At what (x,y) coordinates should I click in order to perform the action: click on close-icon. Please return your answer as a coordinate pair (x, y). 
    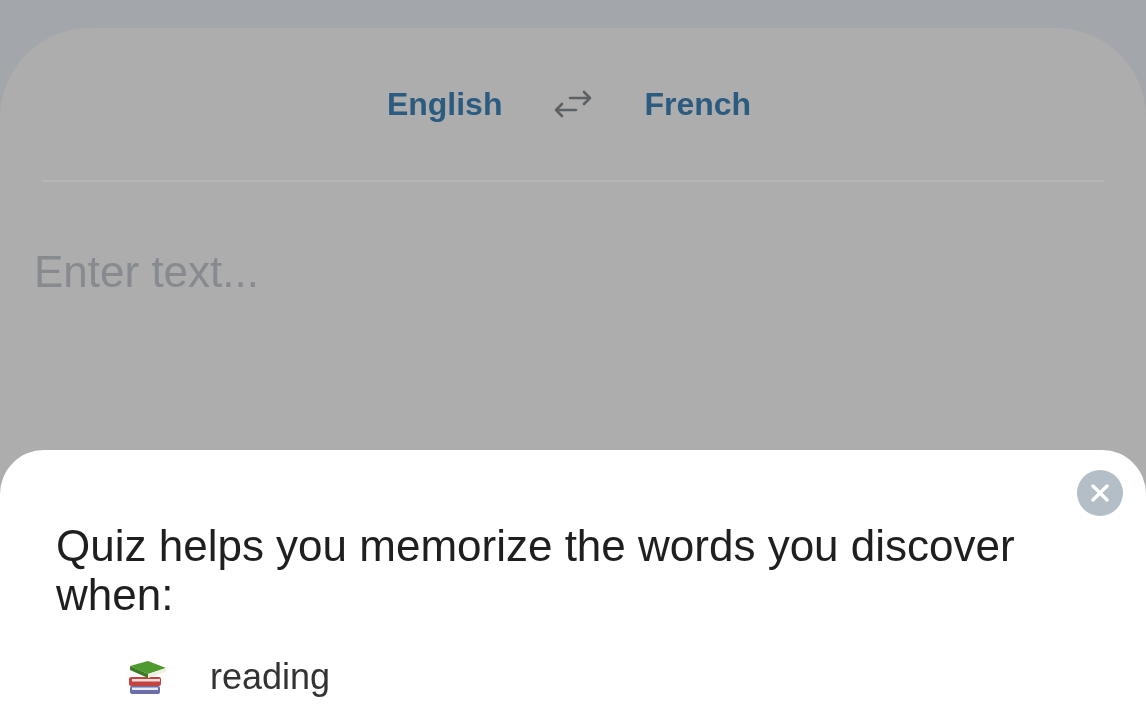
    Looking at the image, I should click on (1100, 493).